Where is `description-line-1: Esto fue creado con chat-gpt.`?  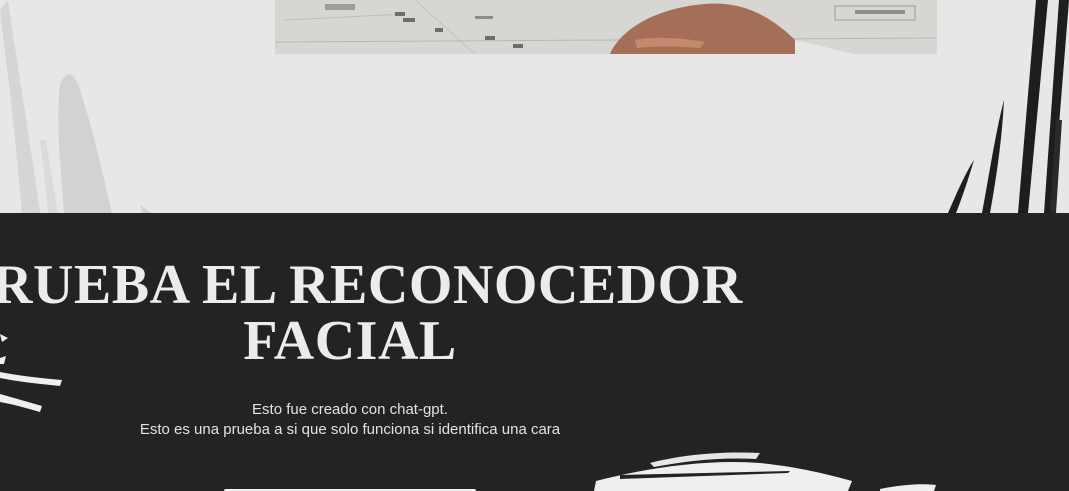
description-line-1: Esto fue creado con chat-gpt. is located at coordinates (350, 409).